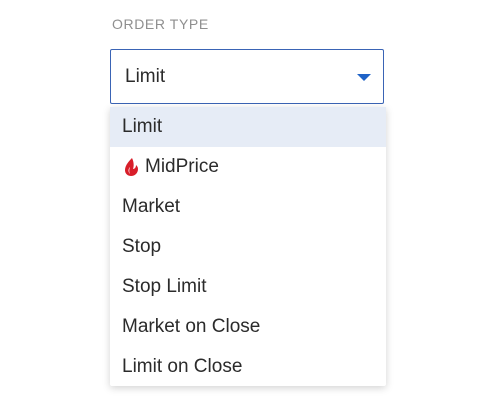  Describe the element at coordinates (247, 76) in the screenshot. I see `order-type-select: Limit` at that location.